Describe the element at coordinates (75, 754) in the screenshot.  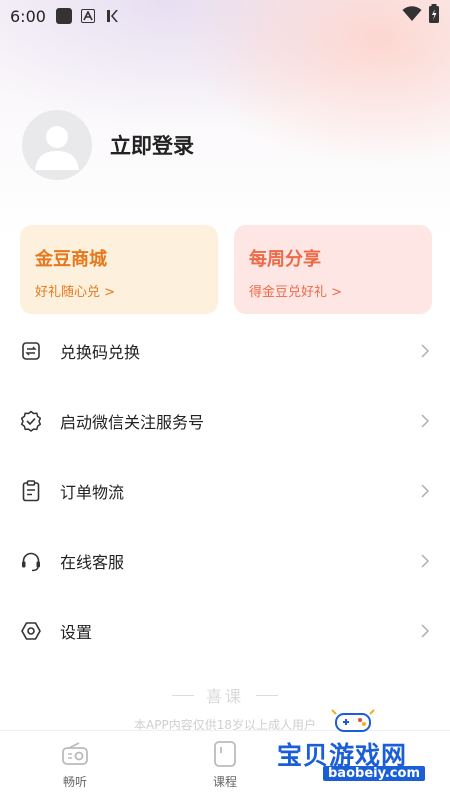
I see `radio-icon` at that location.